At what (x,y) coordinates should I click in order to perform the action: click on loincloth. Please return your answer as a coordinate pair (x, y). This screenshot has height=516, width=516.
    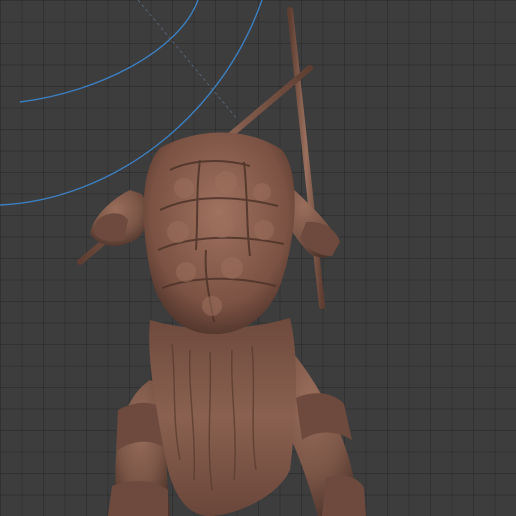
    Looking at the image, I should click on (223, 417).